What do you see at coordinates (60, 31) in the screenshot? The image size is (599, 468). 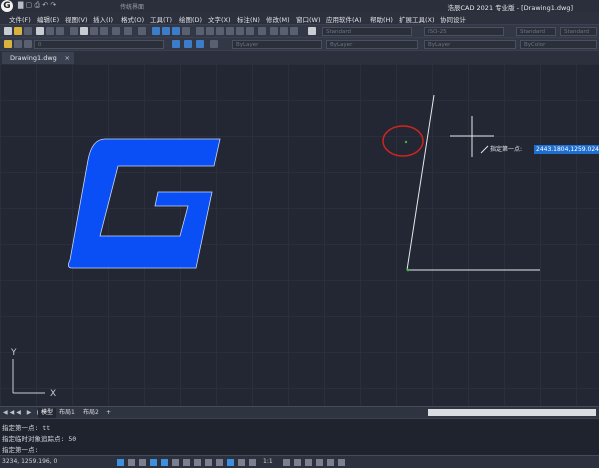 I see `publish-icon` at bounding box center [60, 31].